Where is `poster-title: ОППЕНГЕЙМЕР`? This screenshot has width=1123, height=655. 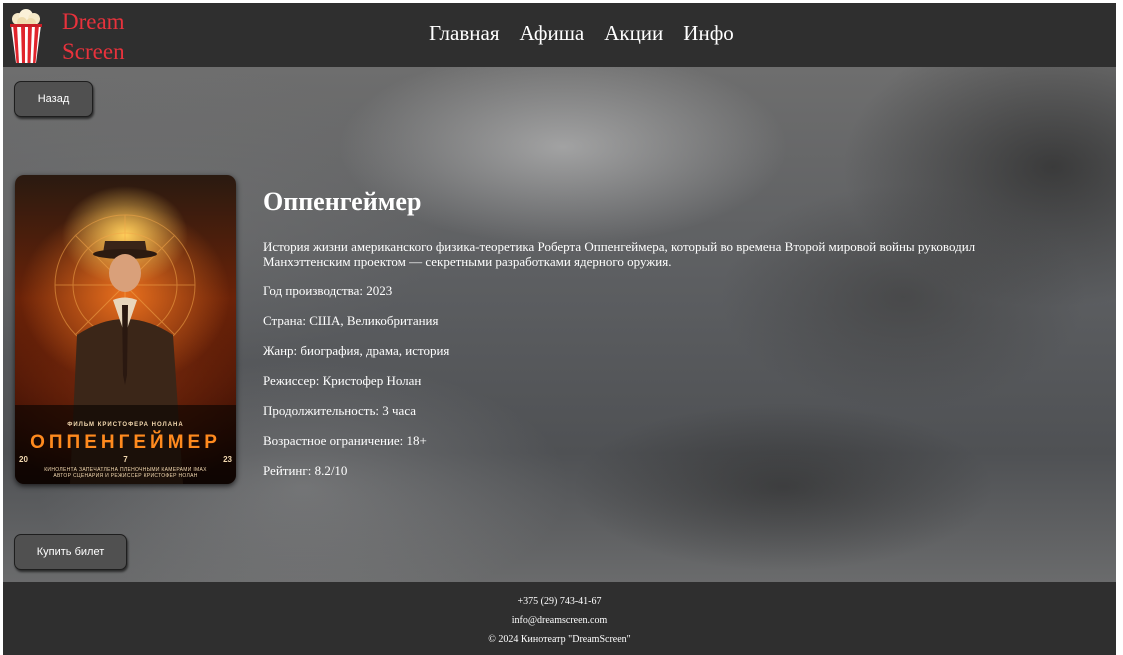 poster-title: ОППЕНГЕЙМЕР is located at coordinates (125, 442).